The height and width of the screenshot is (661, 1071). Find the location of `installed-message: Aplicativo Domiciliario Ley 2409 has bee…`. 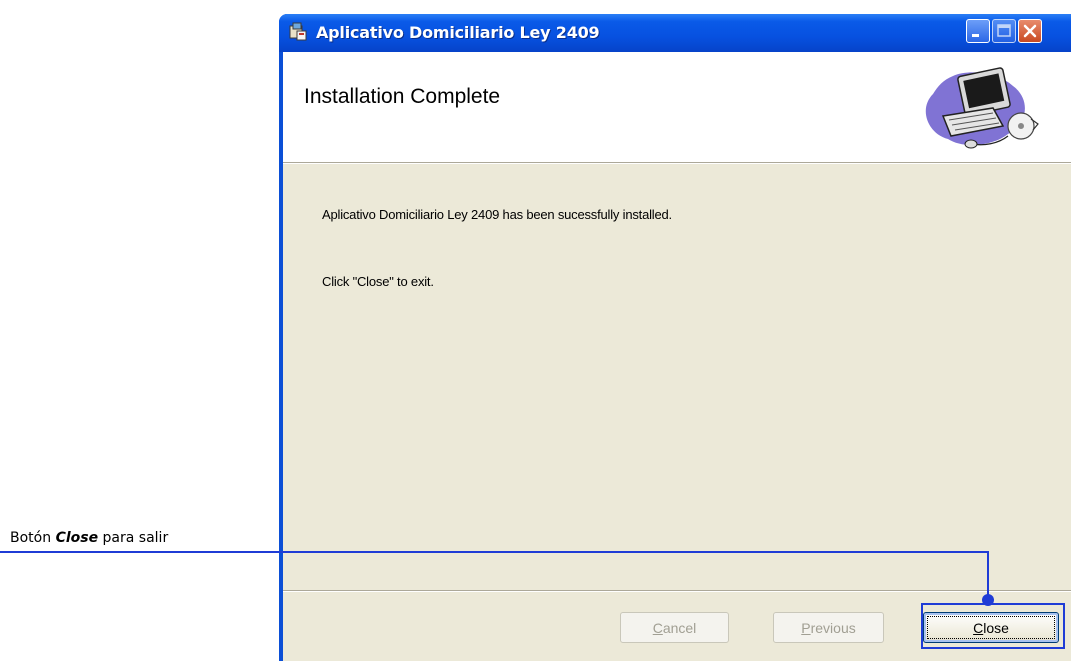

installed-message: Aplicativo Domiciliario Ley 2409 has bee… is located at coordinates (497, 214).